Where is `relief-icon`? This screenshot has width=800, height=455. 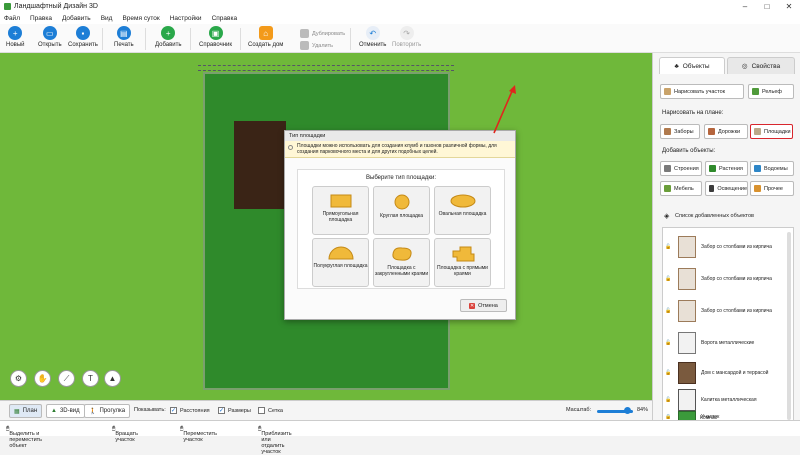
relief-icon is located at coordinates (755, 91).